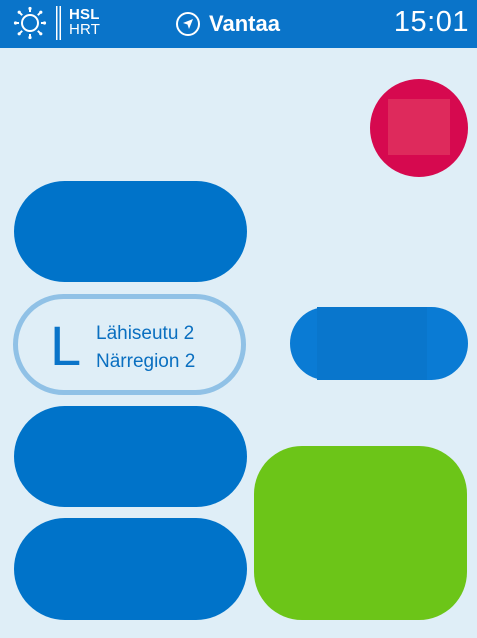 The image size is (477, 638). I want to click on brand-logo-text: HSL HRT, so click(84, 22).